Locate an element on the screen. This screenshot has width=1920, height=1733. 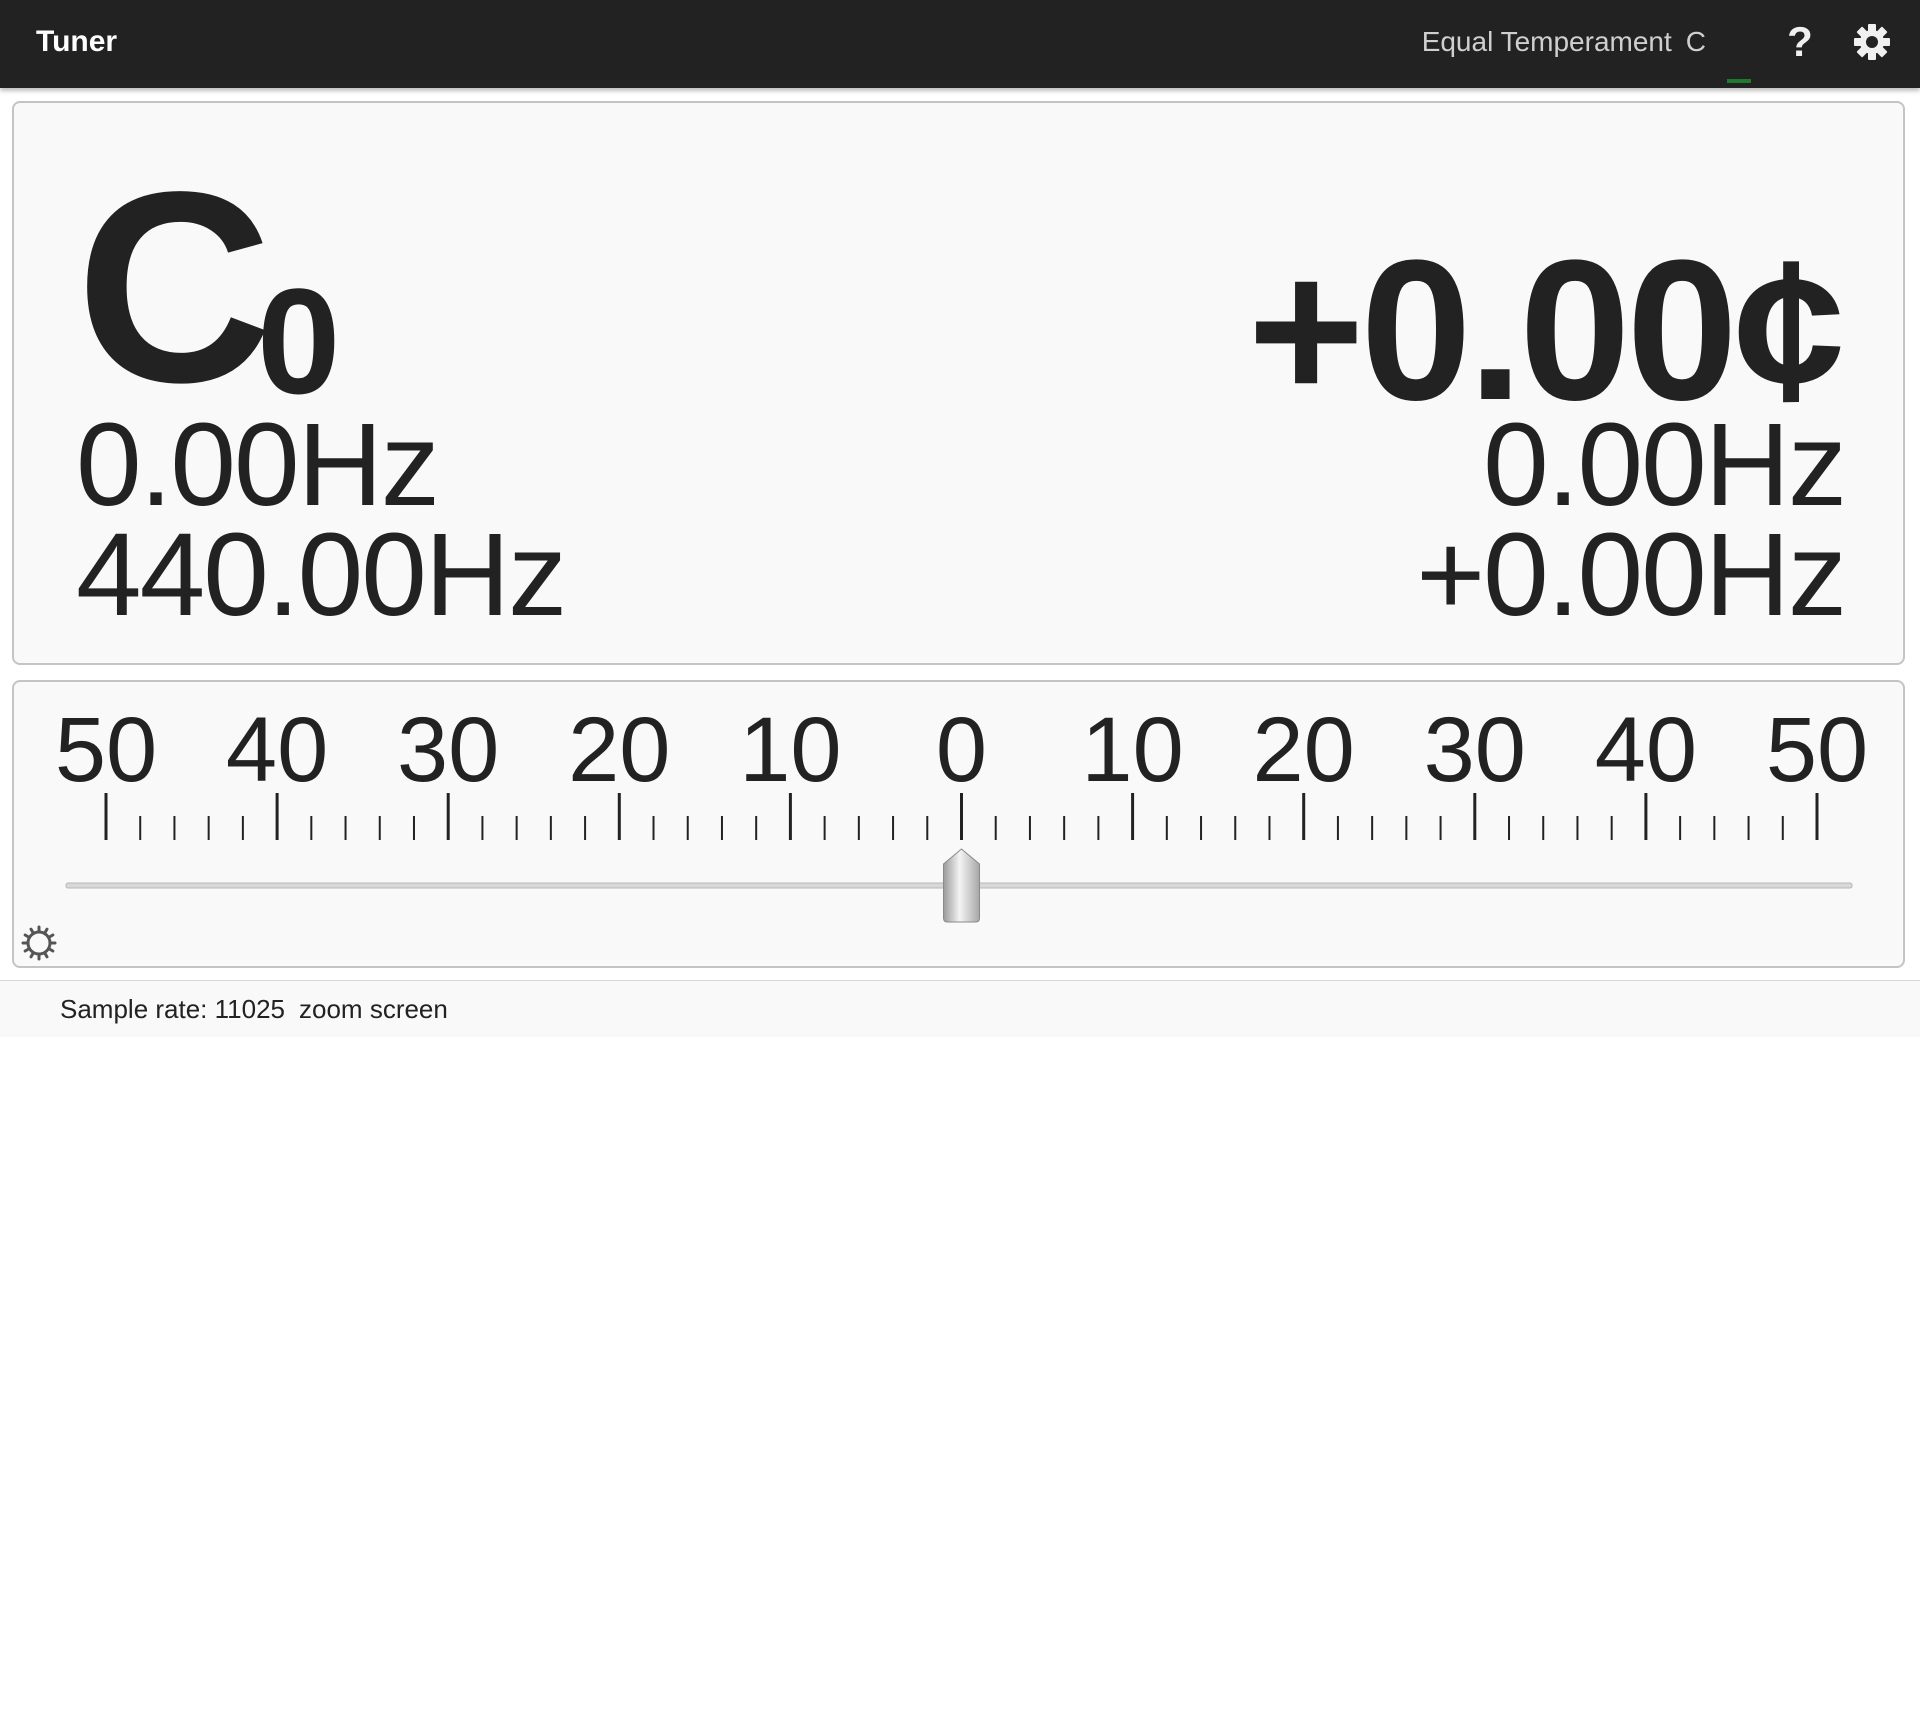
temperament-label: Equal Temperament is located at coordinates (1546, 41).